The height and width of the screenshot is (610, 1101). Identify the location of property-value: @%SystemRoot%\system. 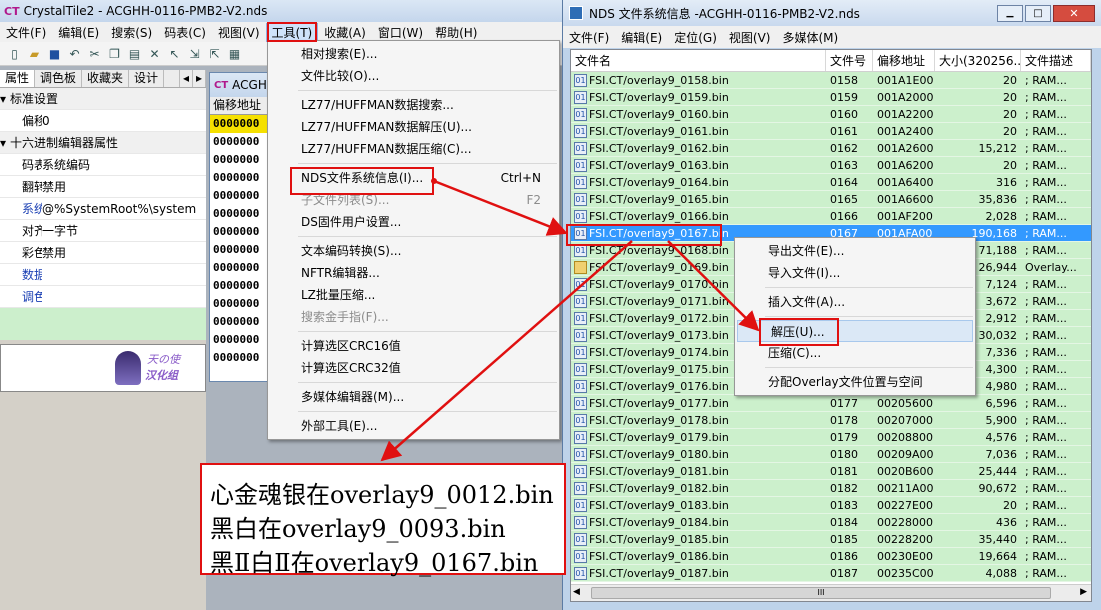
(119, 209).